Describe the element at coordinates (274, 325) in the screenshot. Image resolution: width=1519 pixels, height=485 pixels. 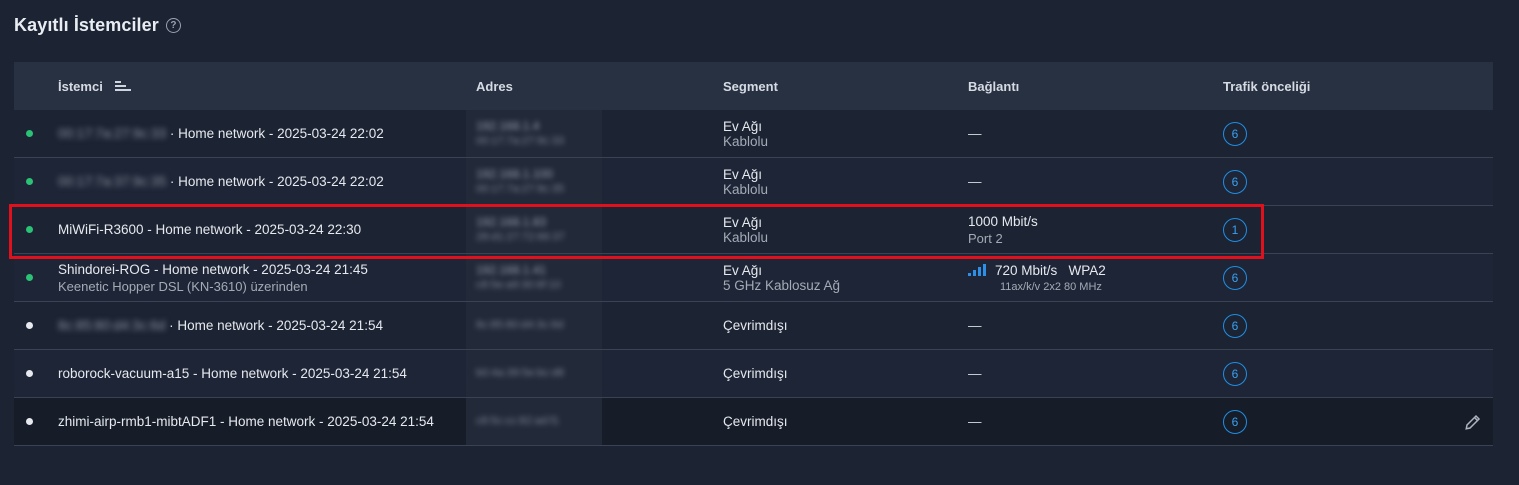
I see `client-name: · Home network - 2025-03-24 21:54` at that location.